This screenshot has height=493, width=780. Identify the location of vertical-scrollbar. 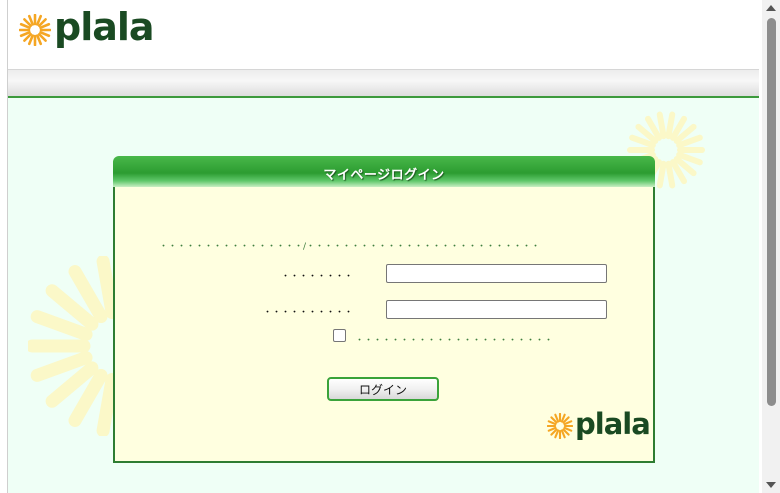
(771, 246).